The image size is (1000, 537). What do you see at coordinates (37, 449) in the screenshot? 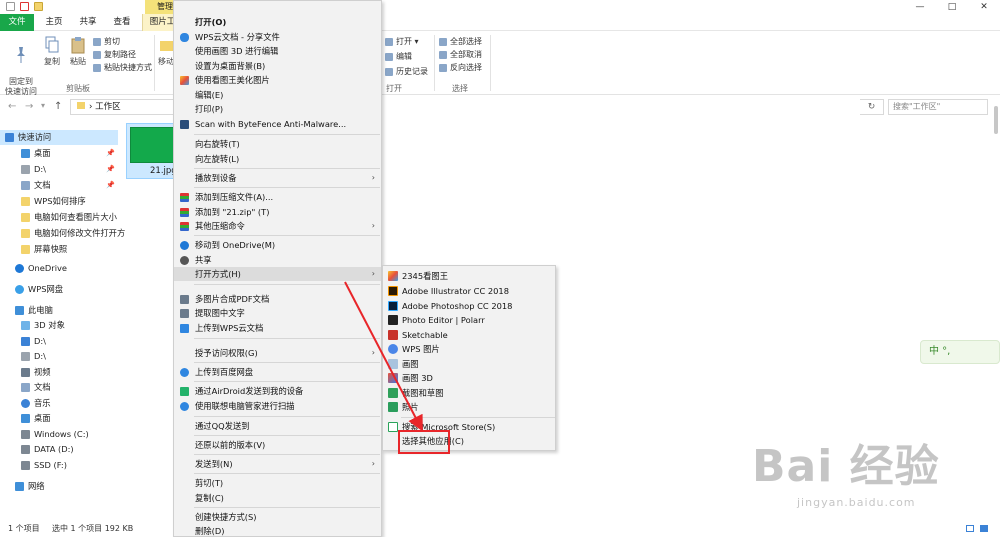
I see `nav-item-d-drive: DATA (D:)` at bounding box center [37, 449].